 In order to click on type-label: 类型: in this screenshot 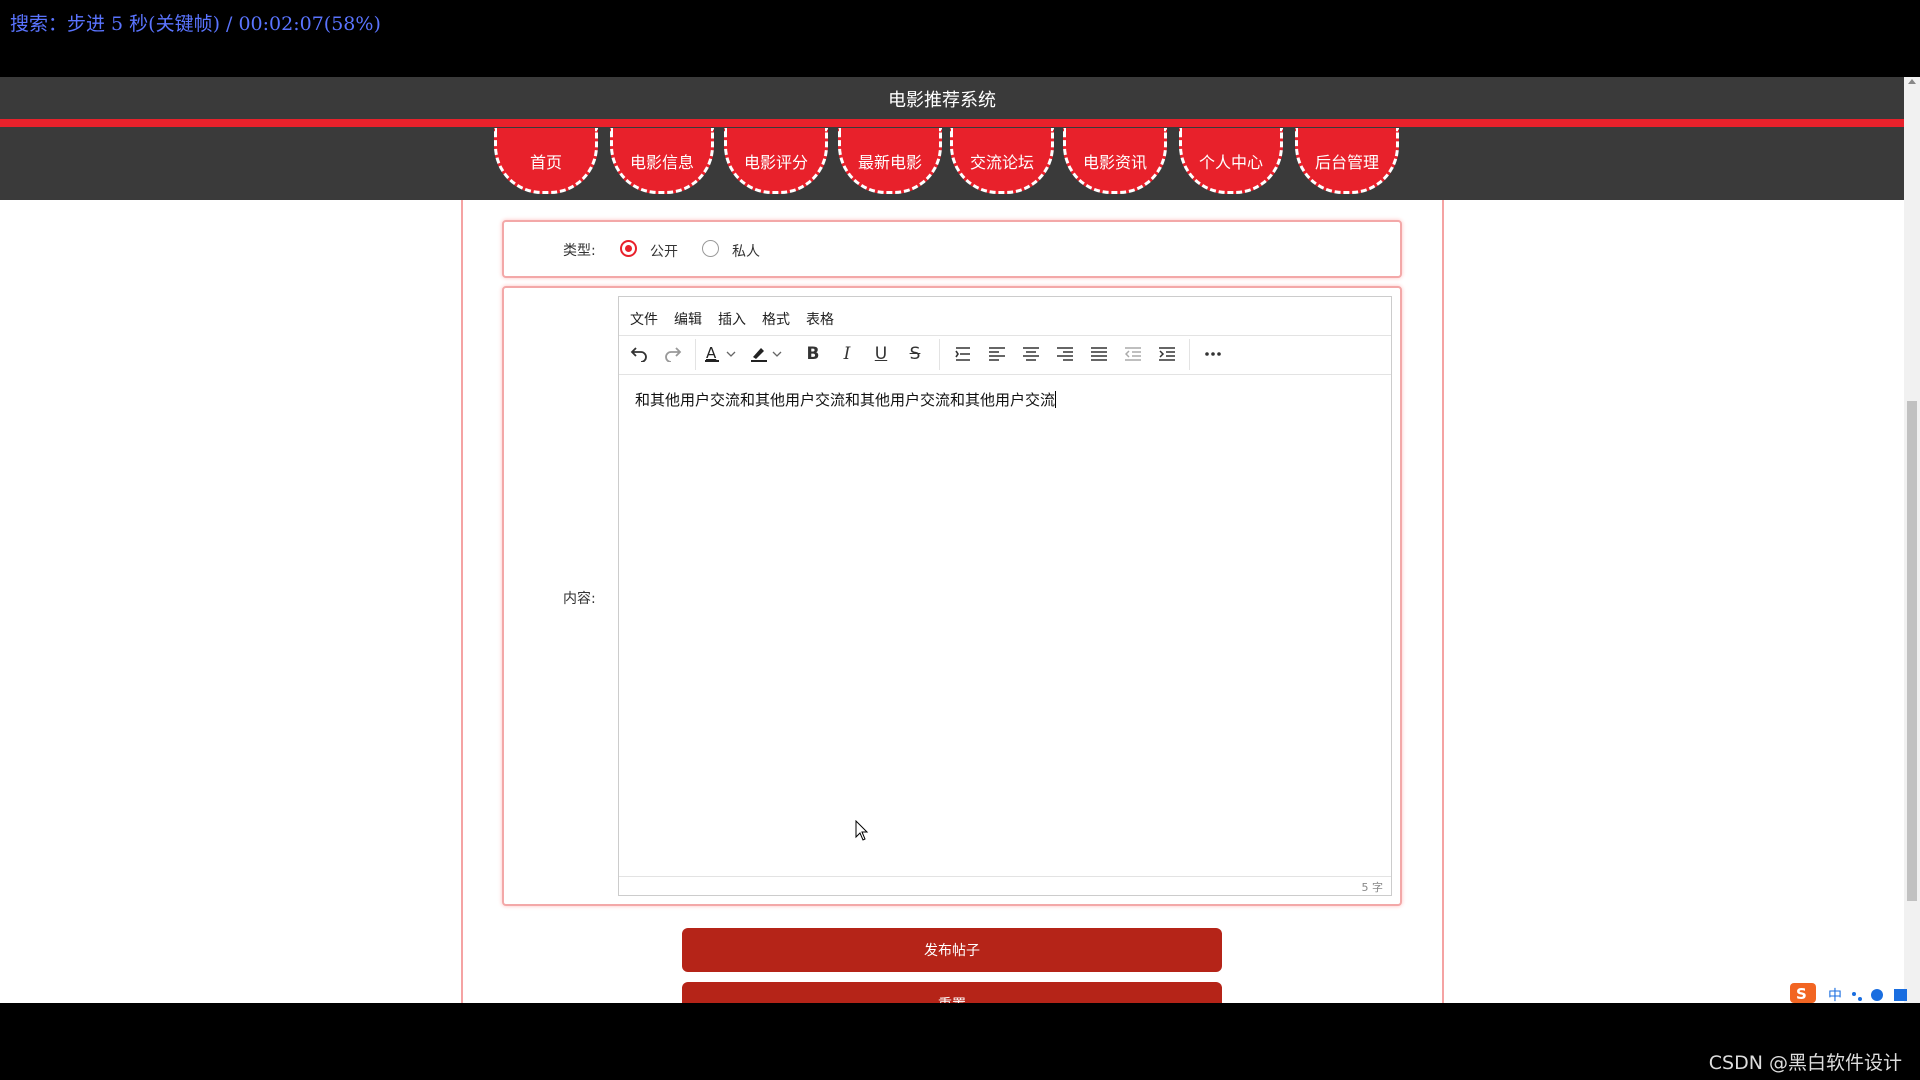, I will do `click(579, 251)`.